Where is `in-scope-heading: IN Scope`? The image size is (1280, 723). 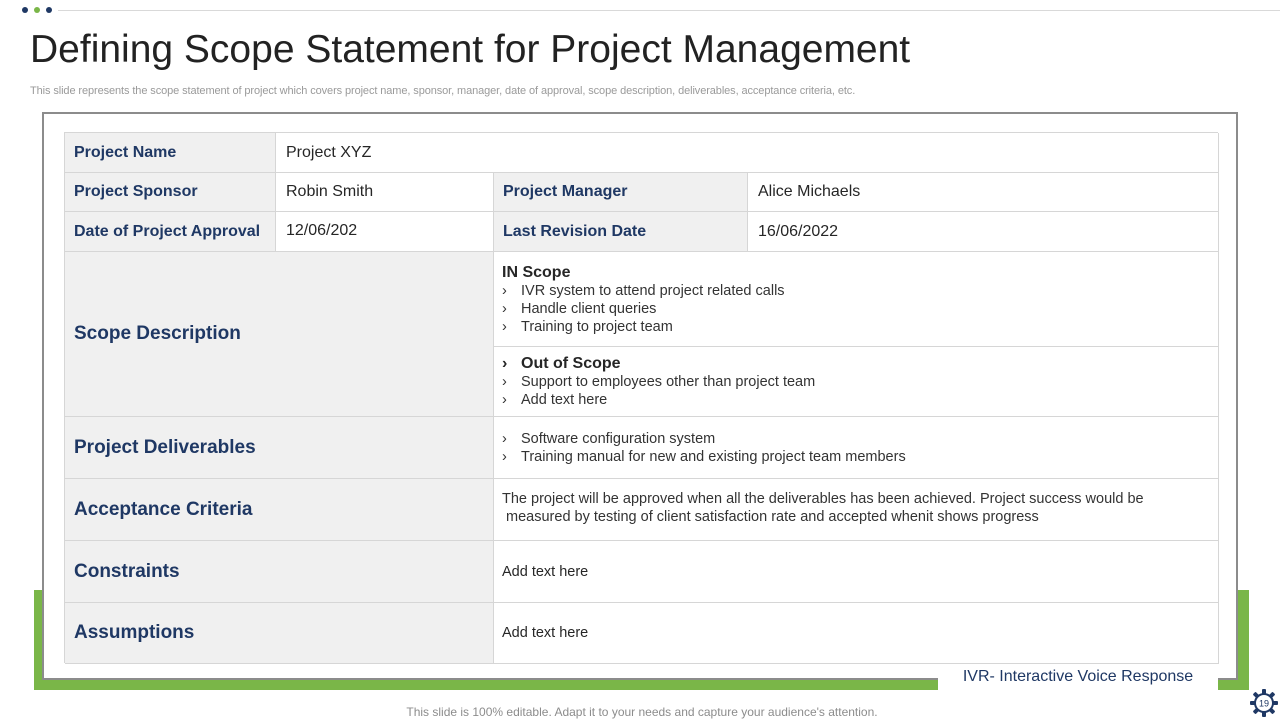 in-scope-heading: IN Scope is located at coordinates (536, 272).